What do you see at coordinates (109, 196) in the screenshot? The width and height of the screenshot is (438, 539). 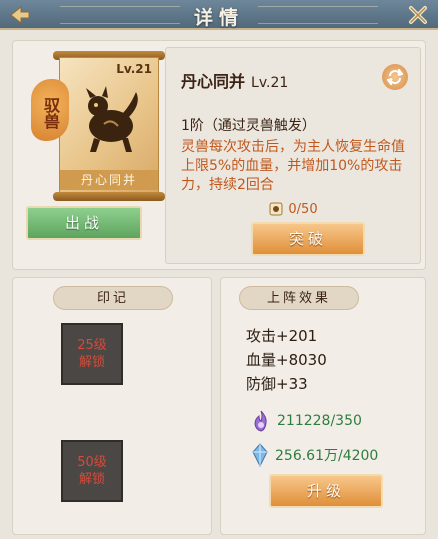 I see `scroll-rod-bottom` at bounding box center [109, 196].